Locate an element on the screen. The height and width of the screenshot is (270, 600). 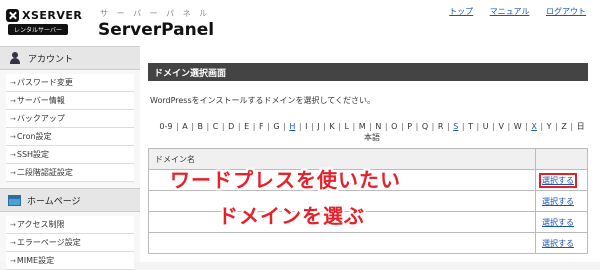
sidebar-item-access-restriction: → アクセス制限 is located at coordinates (70, 225).